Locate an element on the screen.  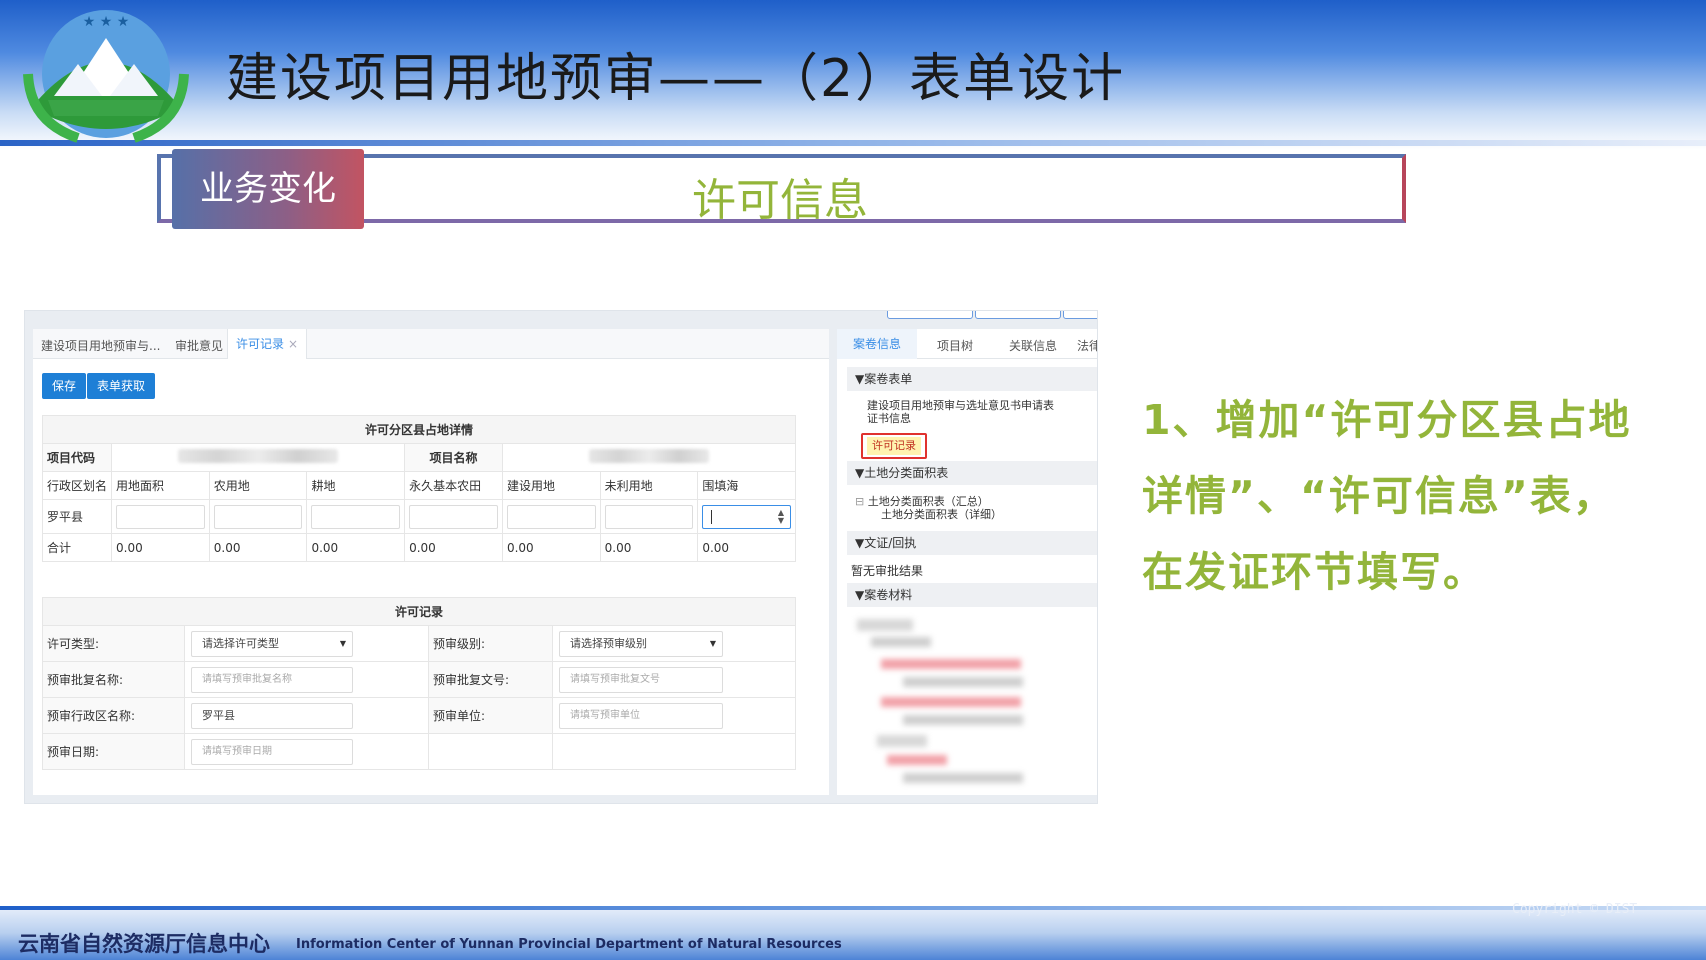
total-row: 合计 0.00 0.00 0.00 0.00 0.00 0.00 0.00 is located at coordinates (418, 547).